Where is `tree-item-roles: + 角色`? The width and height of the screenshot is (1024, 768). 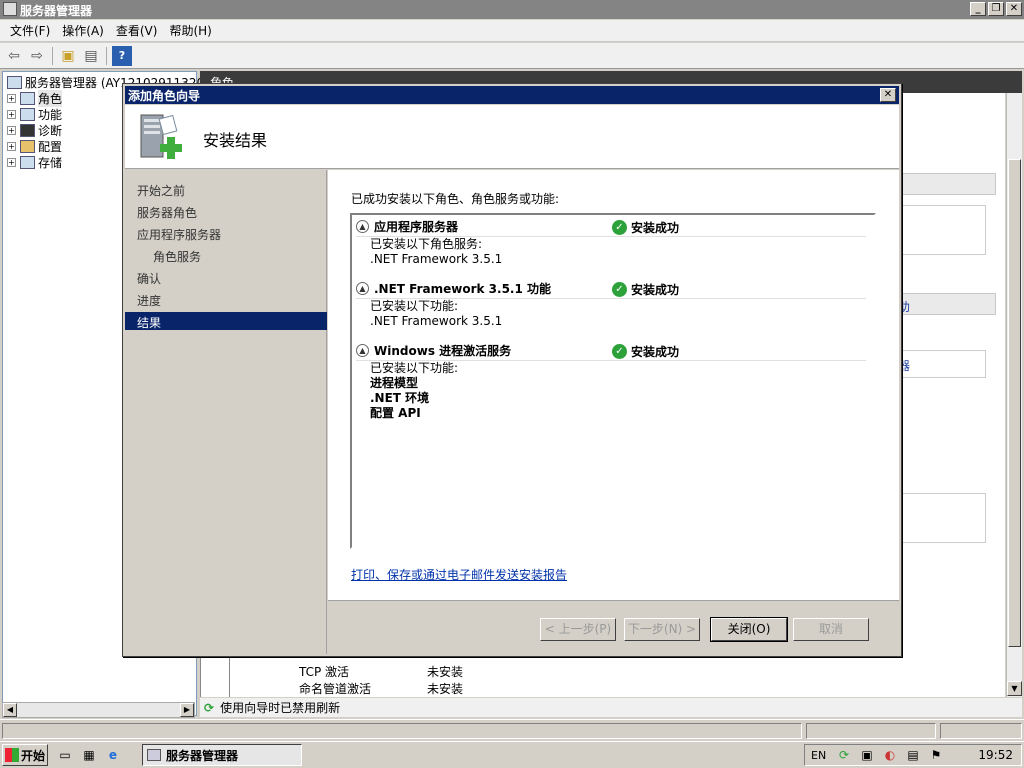 tree-item-roles: + 角色 is located at coordinates (35, 98).